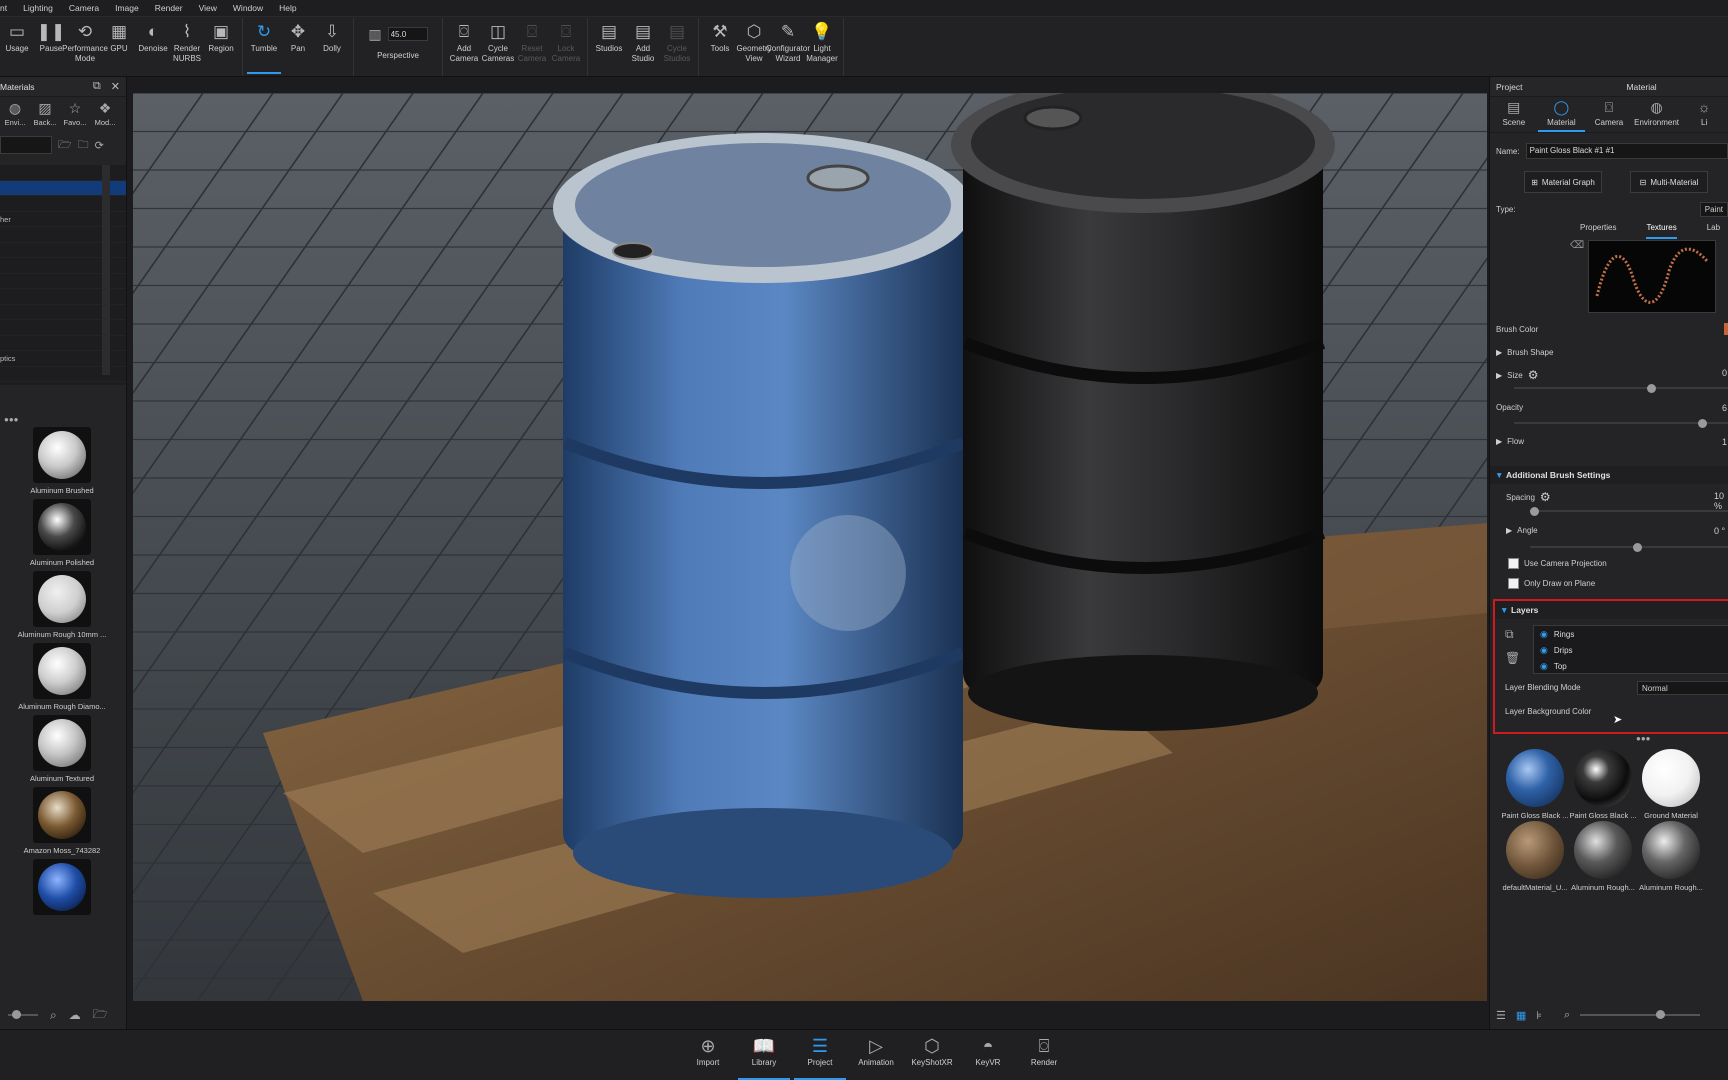 This screenshot has height=1080, width=1728. I want to click on tools-button: ⚒ Tools, so click(720, 48).